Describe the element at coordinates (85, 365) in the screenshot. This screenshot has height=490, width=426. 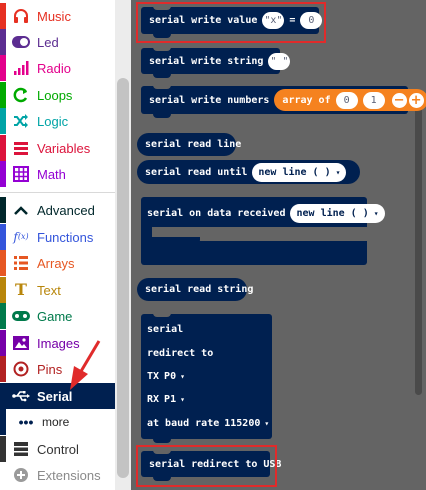
I see `annotation-arrow-icon` at that location.